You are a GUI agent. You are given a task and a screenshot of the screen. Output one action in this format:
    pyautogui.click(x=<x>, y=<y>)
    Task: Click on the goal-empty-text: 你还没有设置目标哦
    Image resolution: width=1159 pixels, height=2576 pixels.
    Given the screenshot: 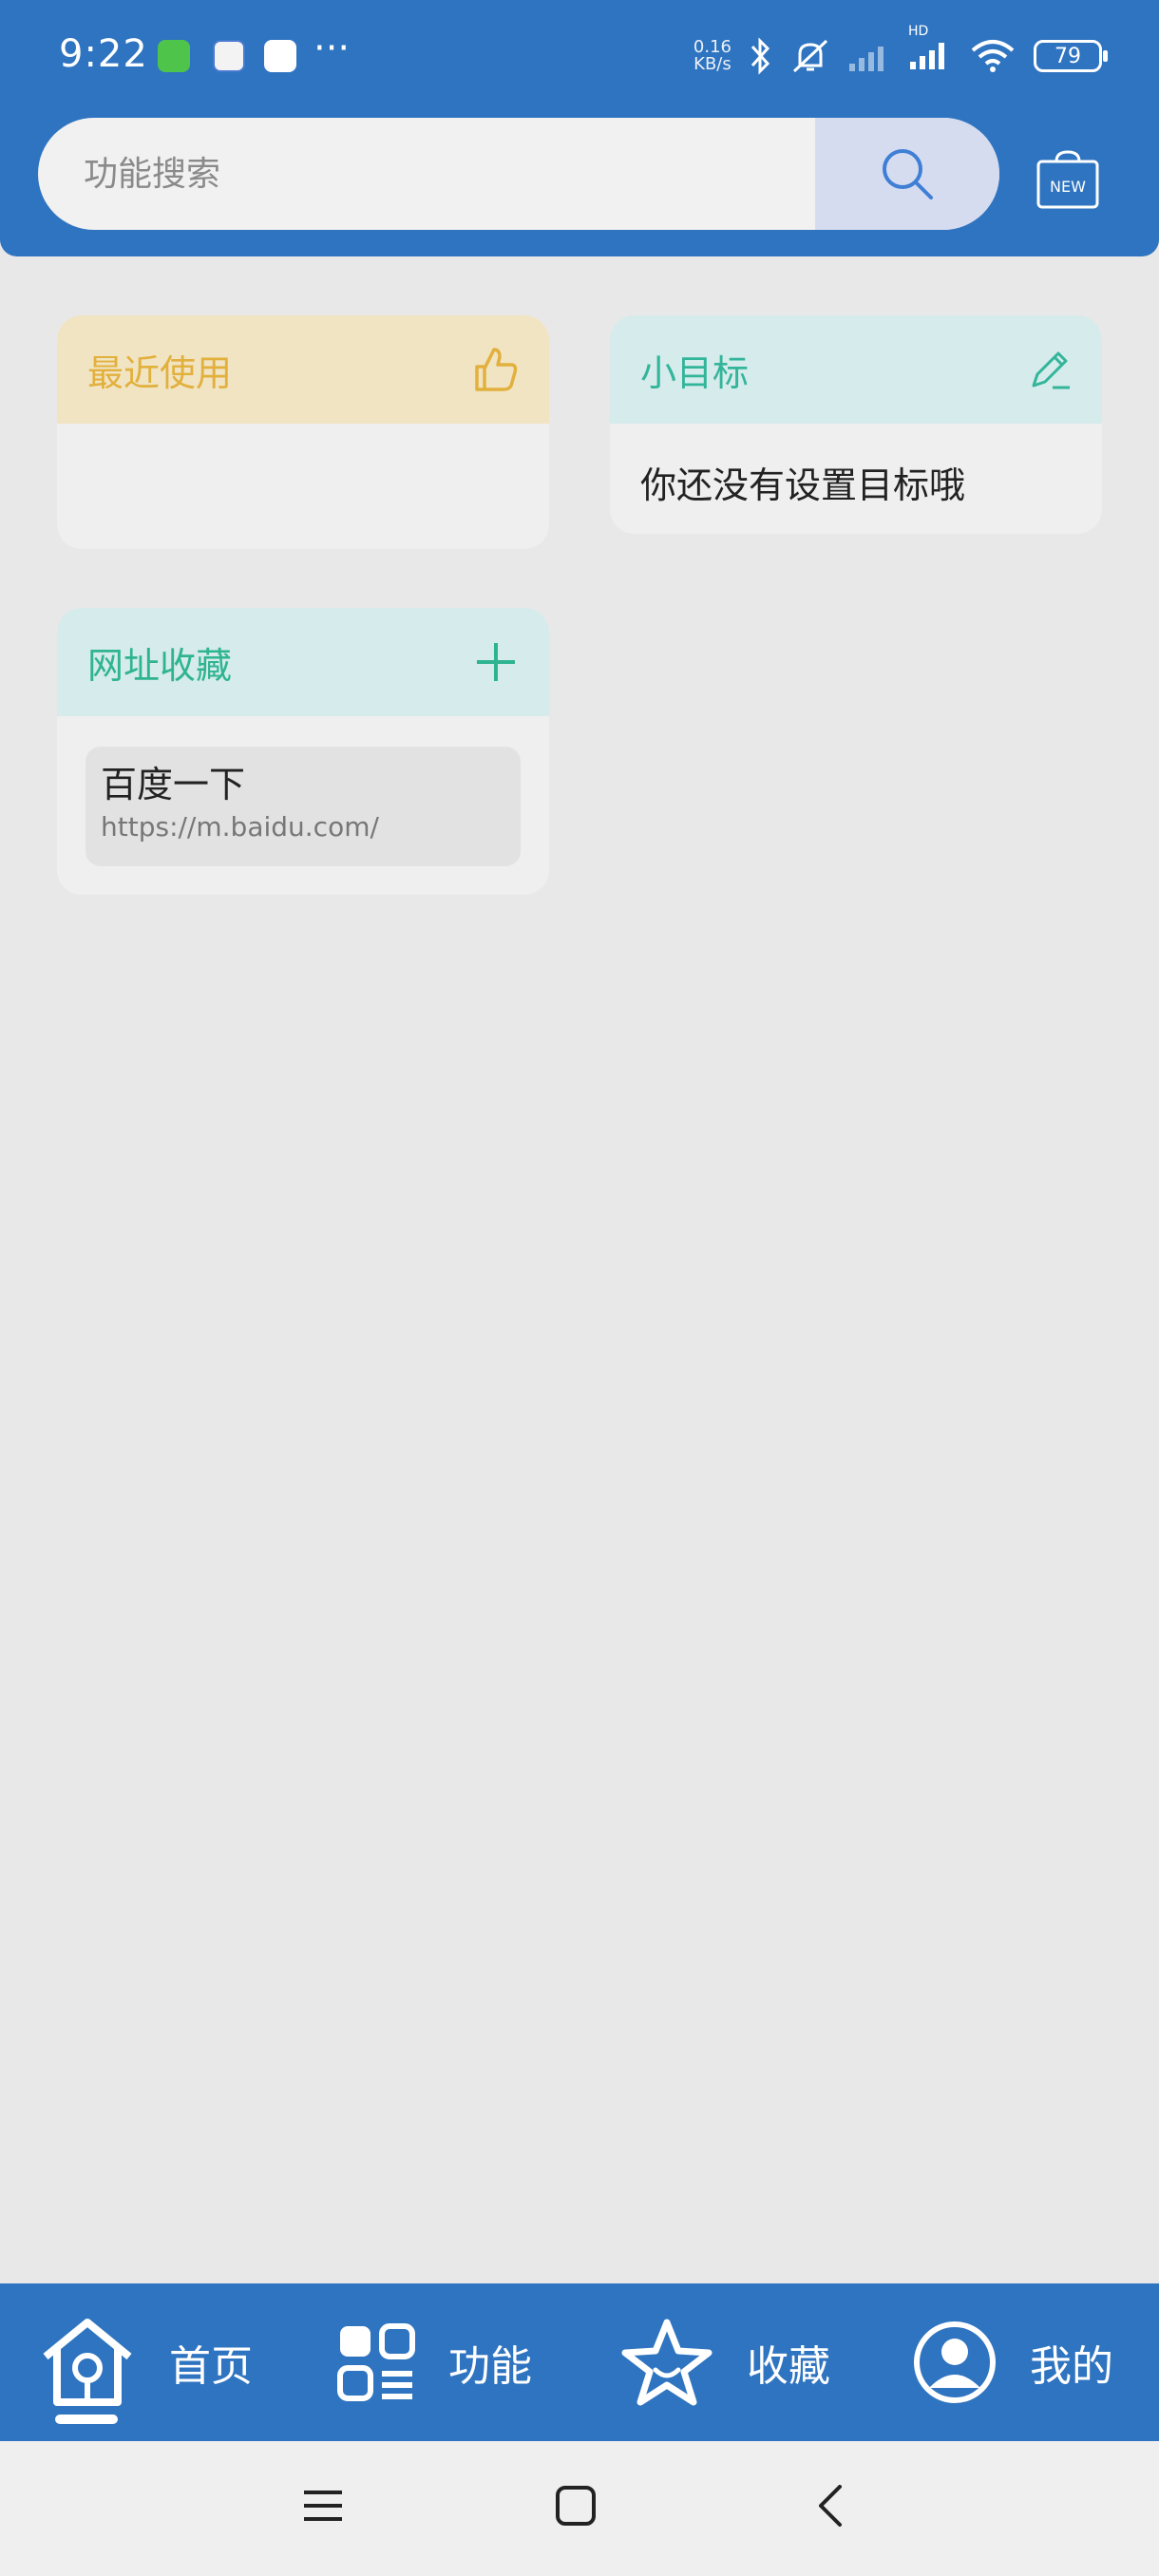 What is the action you would take?
    pyautogui.click(x=803, y=485)
    